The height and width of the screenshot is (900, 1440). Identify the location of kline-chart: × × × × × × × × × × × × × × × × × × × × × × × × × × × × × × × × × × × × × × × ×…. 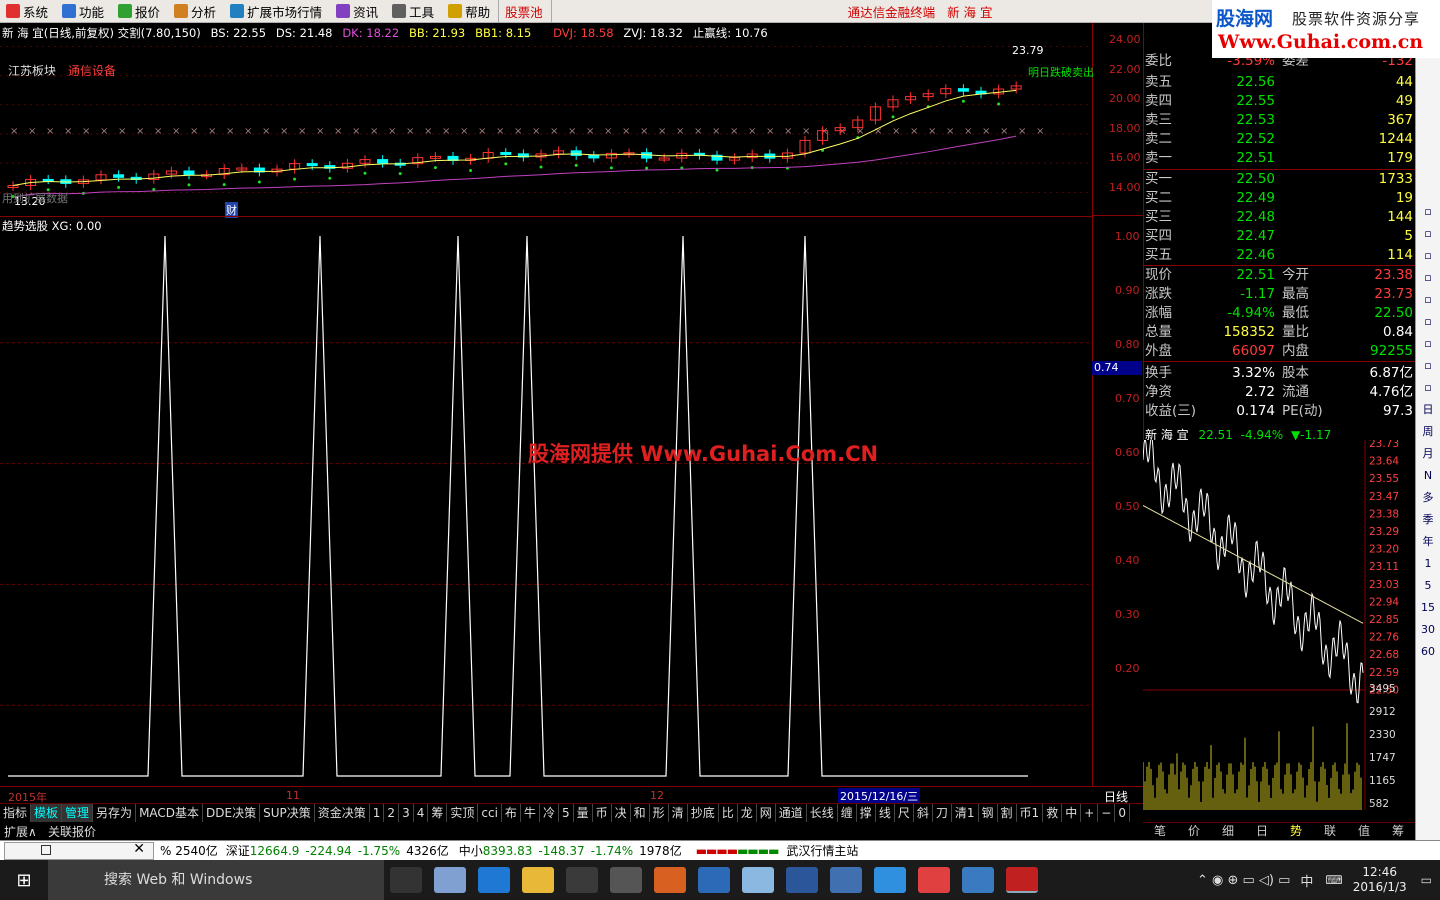
(546, 127).